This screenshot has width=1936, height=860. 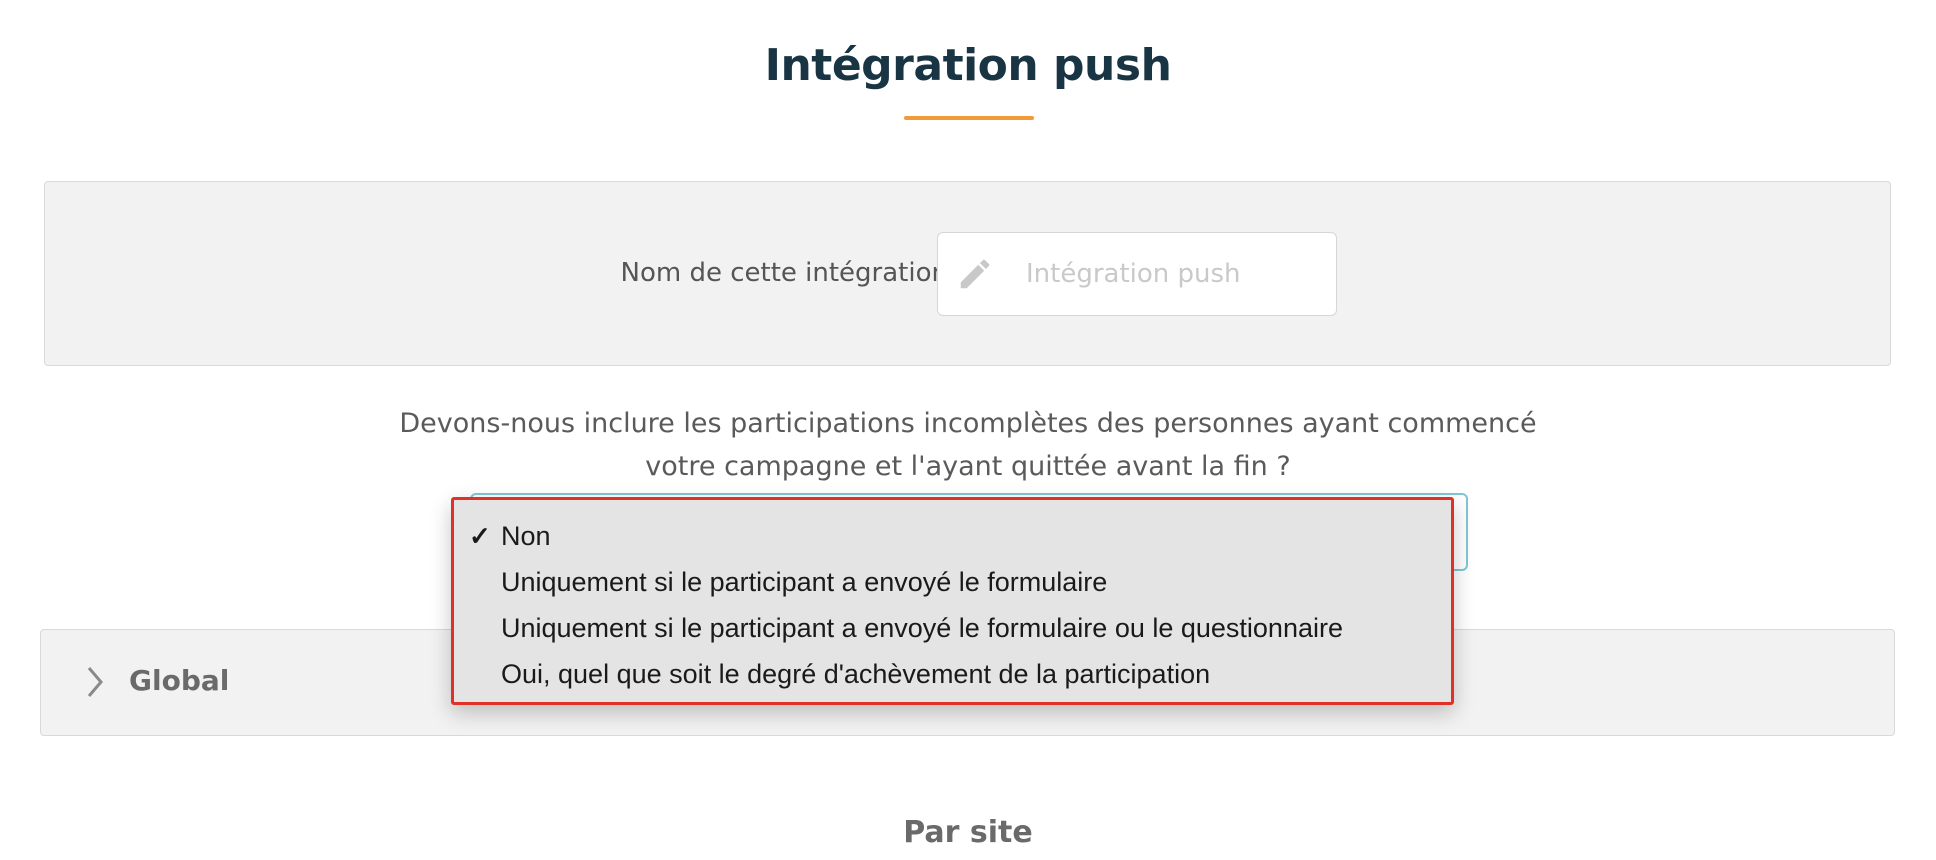 I want to click on page-title: Intégration push, so click(x=968, y=65).